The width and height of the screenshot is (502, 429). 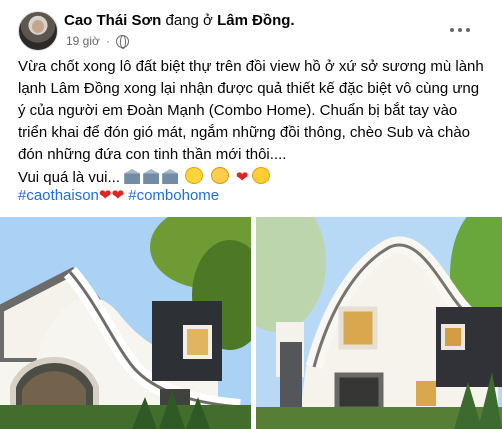 What do you see at coordinates (58, 195) in the screenshot?
I see `hashtag-caothaison: #caothaison` at bounding box center [58, 195].